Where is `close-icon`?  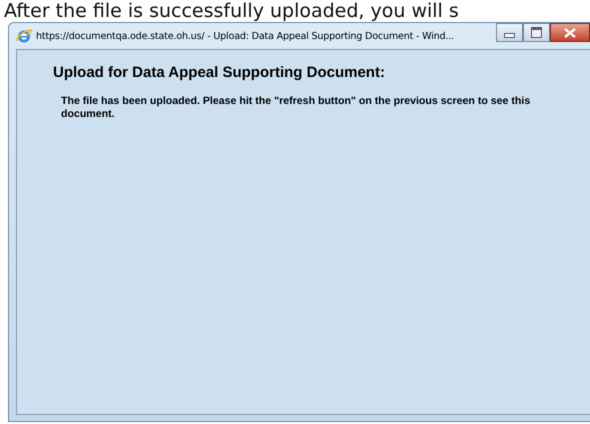
close-icon is located at coordinates (570, 33).